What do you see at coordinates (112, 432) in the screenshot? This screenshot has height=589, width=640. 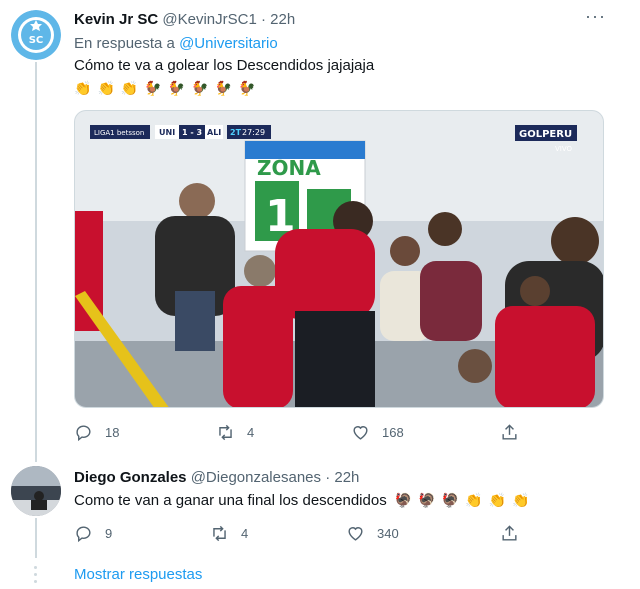 I see `reply-count: 18` at bounding box center [112, 432].